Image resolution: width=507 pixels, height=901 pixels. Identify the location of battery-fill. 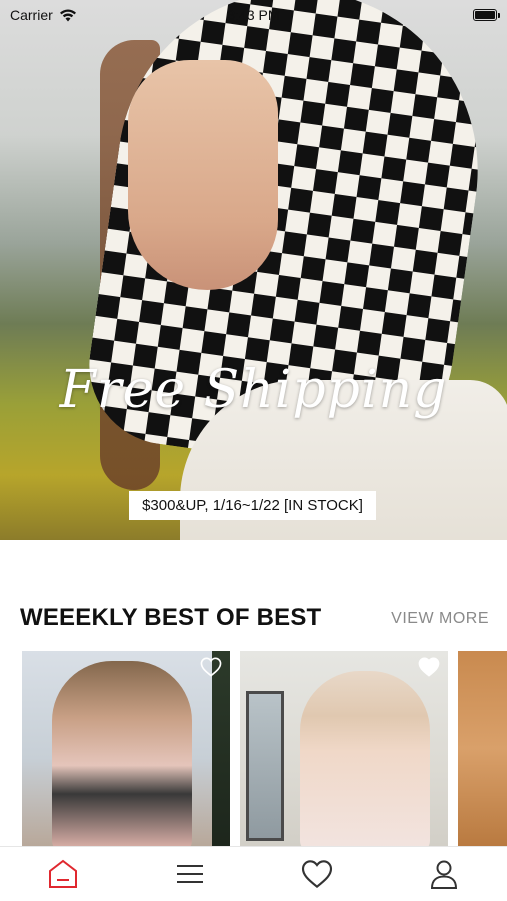
(485, 15).